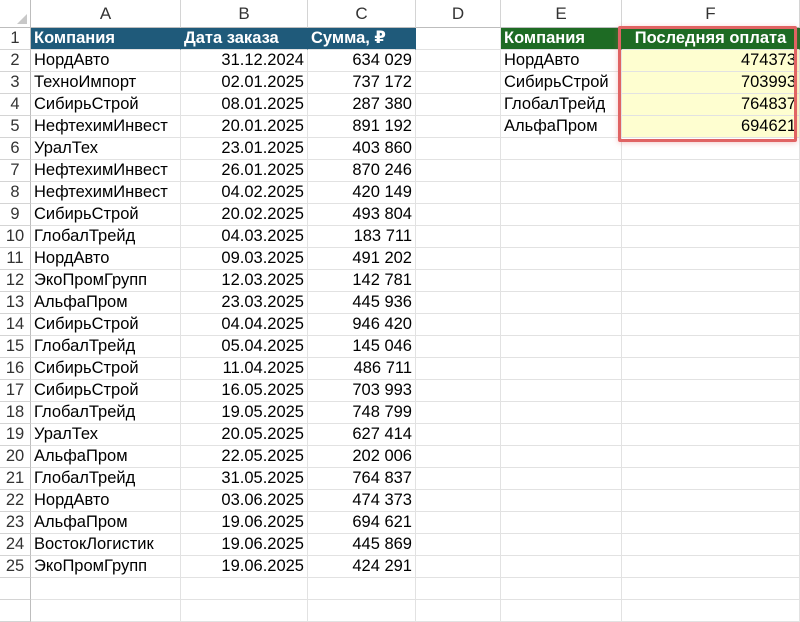  What do you see at coordinates (106, 435) in the screenshot?
I see `main-table-cell: УралТех` at bounding box center [106, 435].